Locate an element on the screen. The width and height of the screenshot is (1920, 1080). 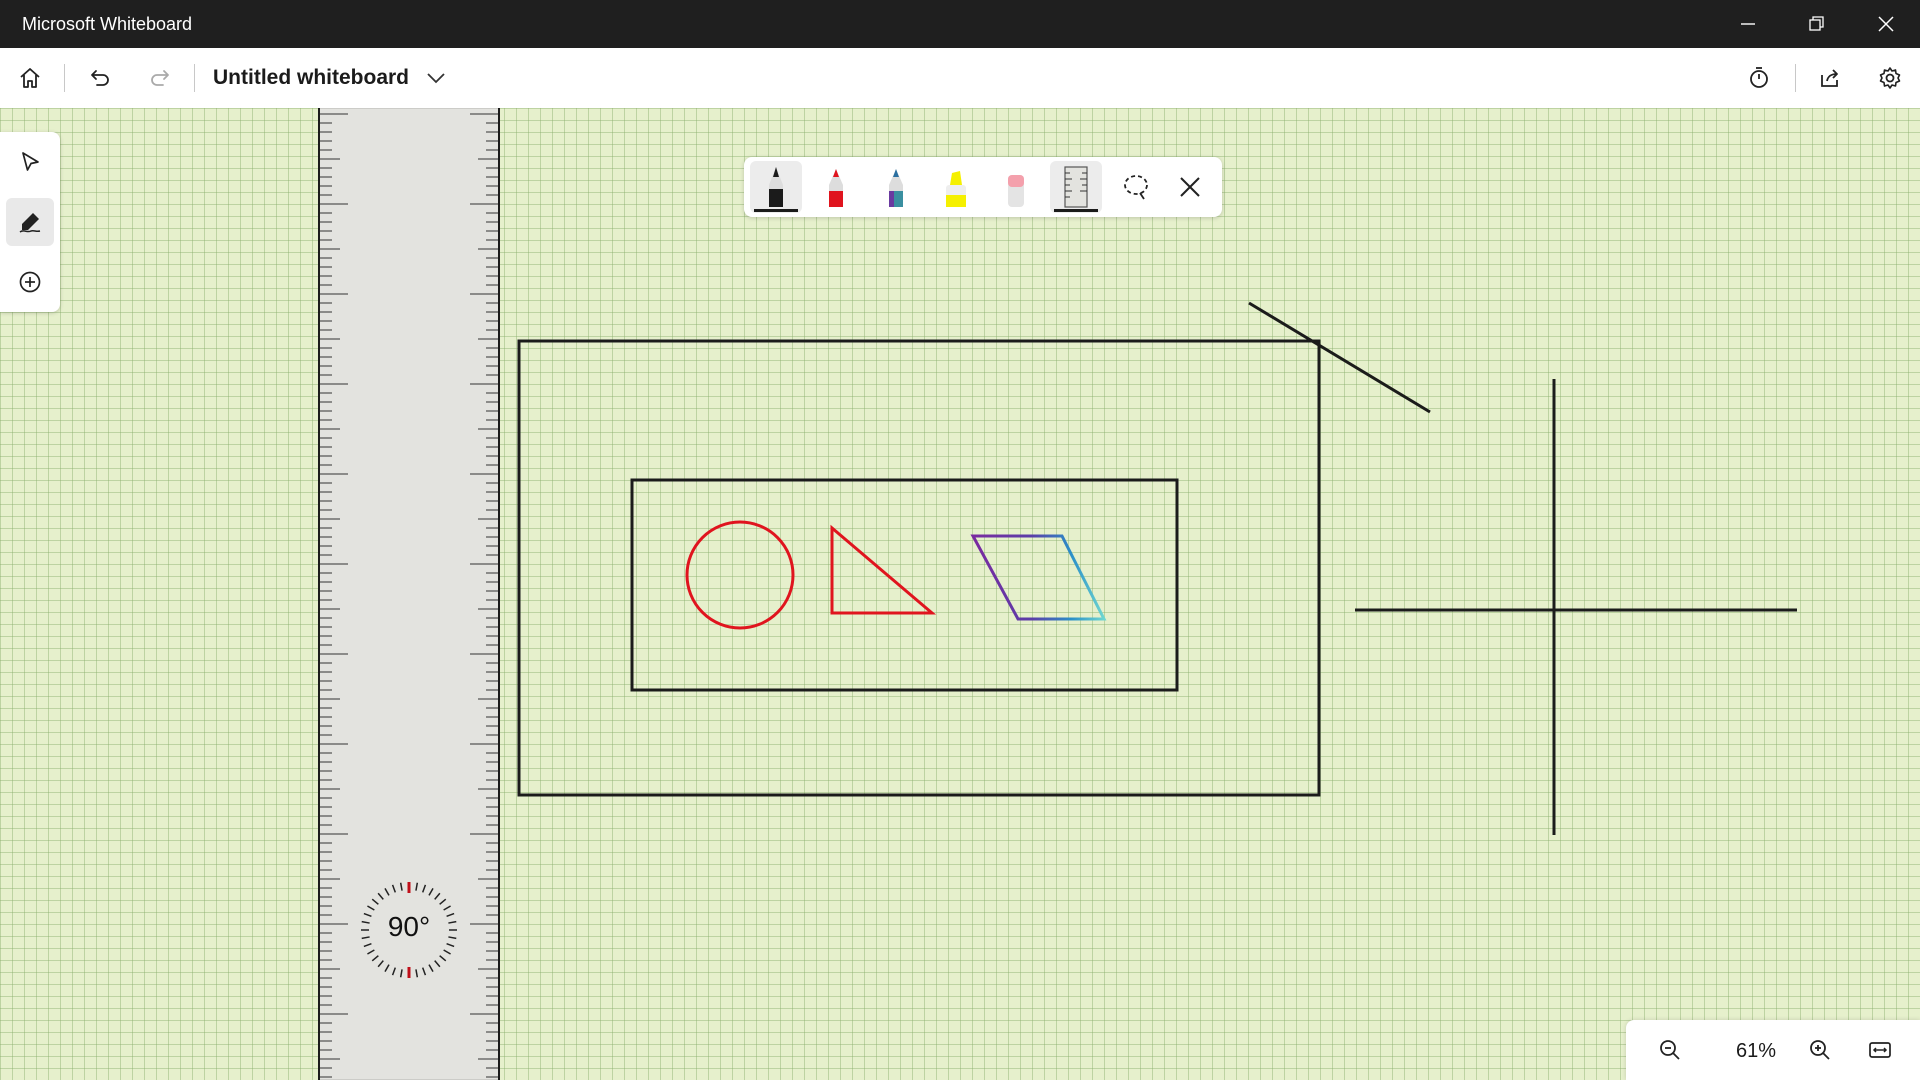
pen-icon is located at coordinates (30, 223).